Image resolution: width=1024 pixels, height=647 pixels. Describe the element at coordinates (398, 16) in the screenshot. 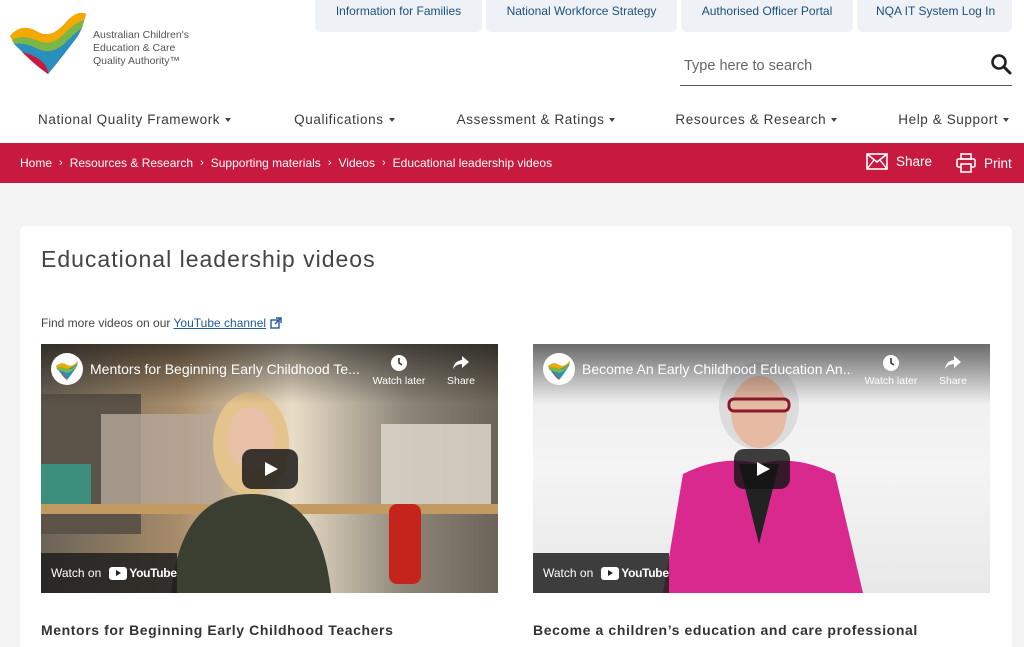

I see `top-link-information-for-families: Information for Families` at that location.